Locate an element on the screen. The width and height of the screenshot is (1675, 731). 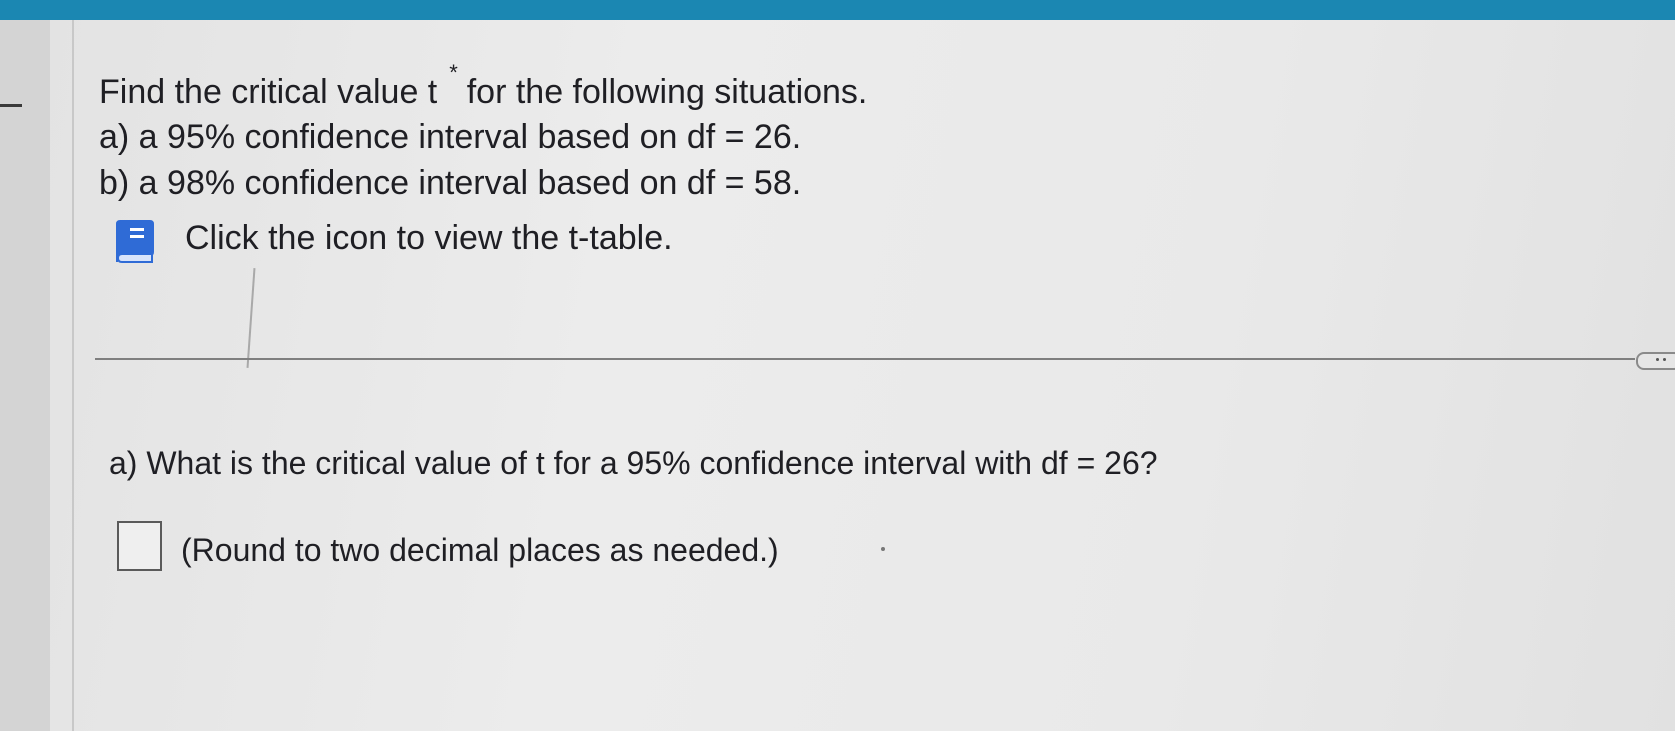
answer-input is located at coordinates (139, 546).